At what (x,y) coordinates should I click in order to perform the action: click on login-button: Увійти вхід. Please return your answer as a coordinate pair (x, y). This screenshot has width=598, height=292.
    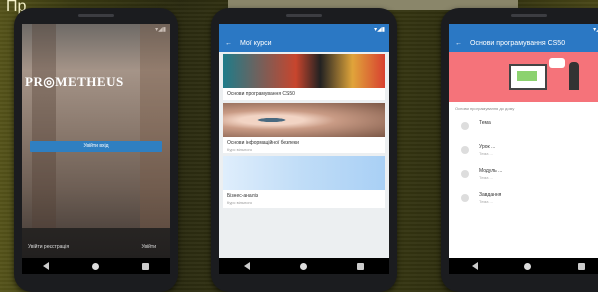
    Looking at the image, I should click on (96, 146).